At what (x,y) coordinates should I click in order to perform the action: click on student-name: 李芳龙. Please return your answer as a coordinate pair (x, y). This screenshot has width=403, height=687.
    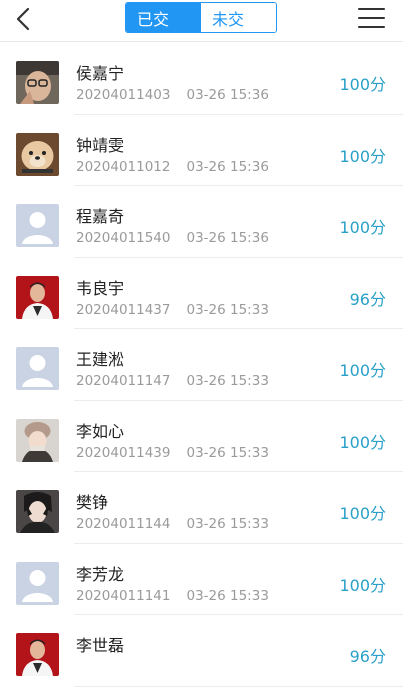
    Looking at the image, I should click on (100, 574).